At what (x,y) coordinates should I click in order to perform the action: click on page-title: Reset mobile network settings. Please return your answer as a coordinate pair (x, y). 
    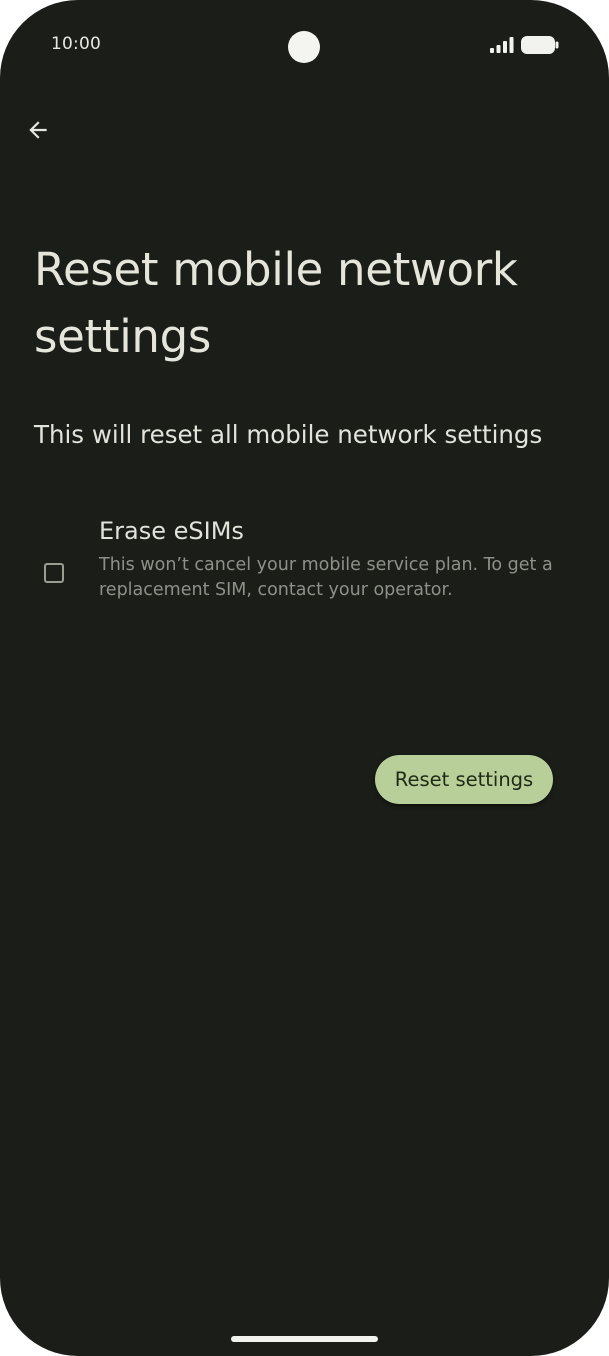
    Looking at the image, I should click on (276, 303).